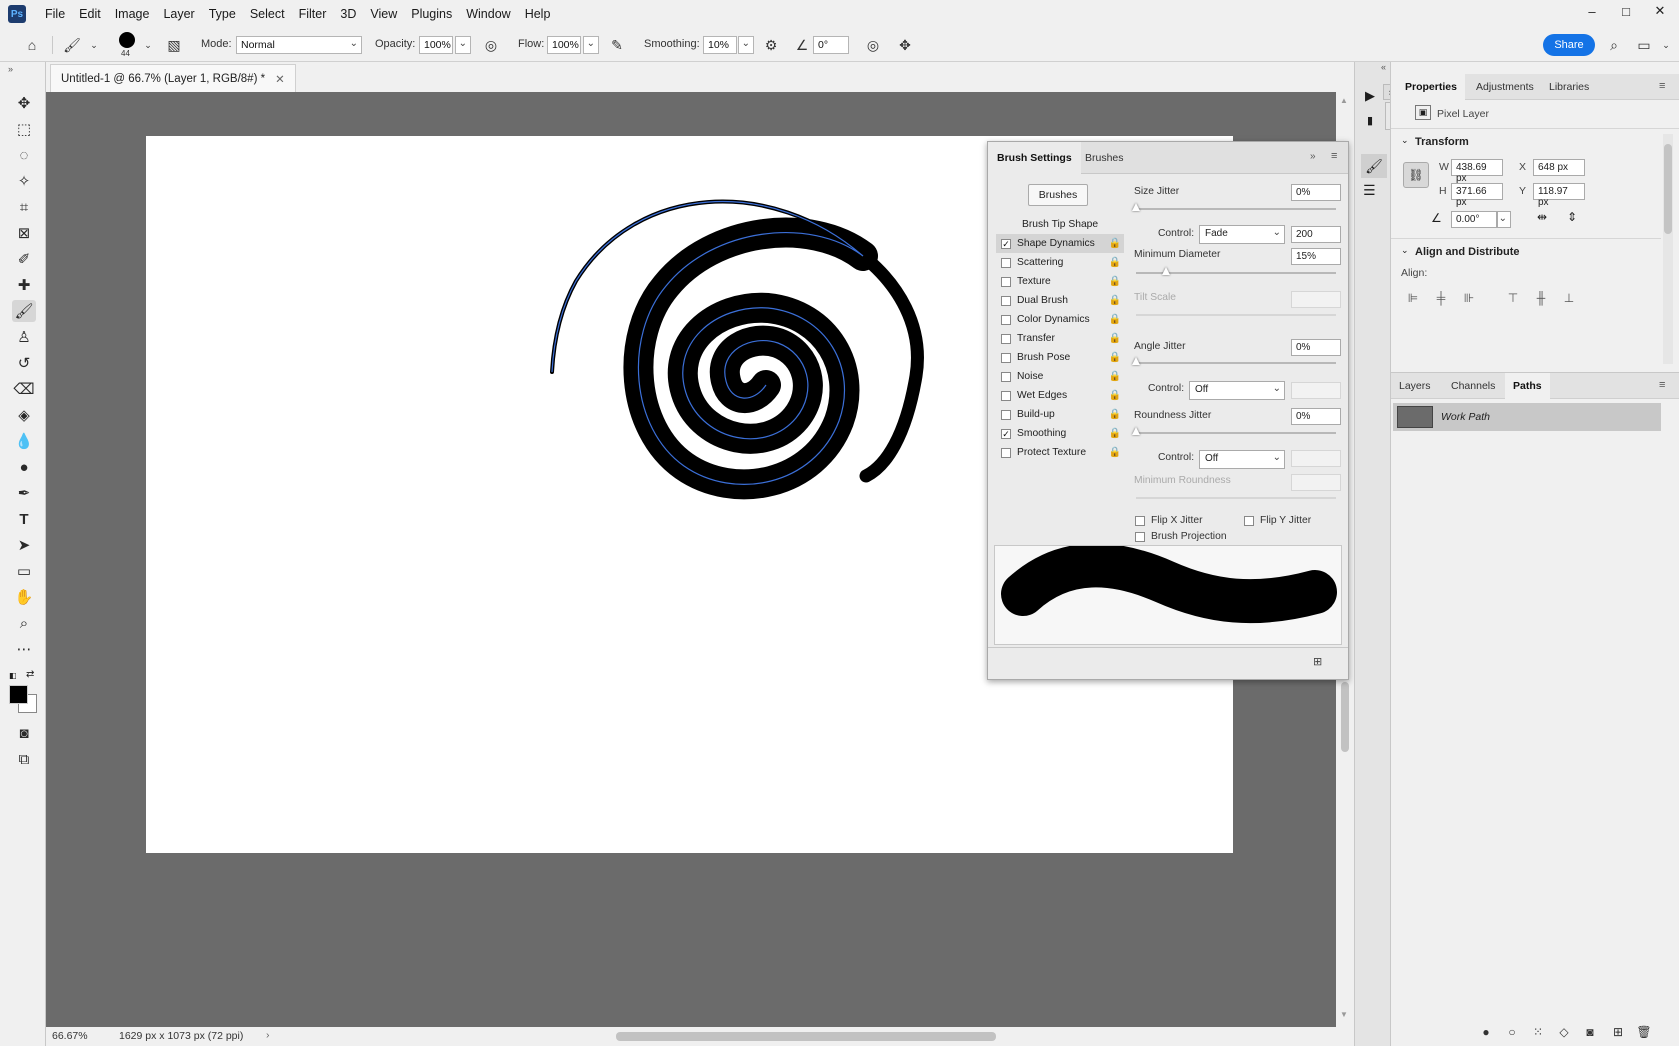 The image size is (1679, 1046). I want to click on crop-tool-icon: ⌗, so click(24, 207).